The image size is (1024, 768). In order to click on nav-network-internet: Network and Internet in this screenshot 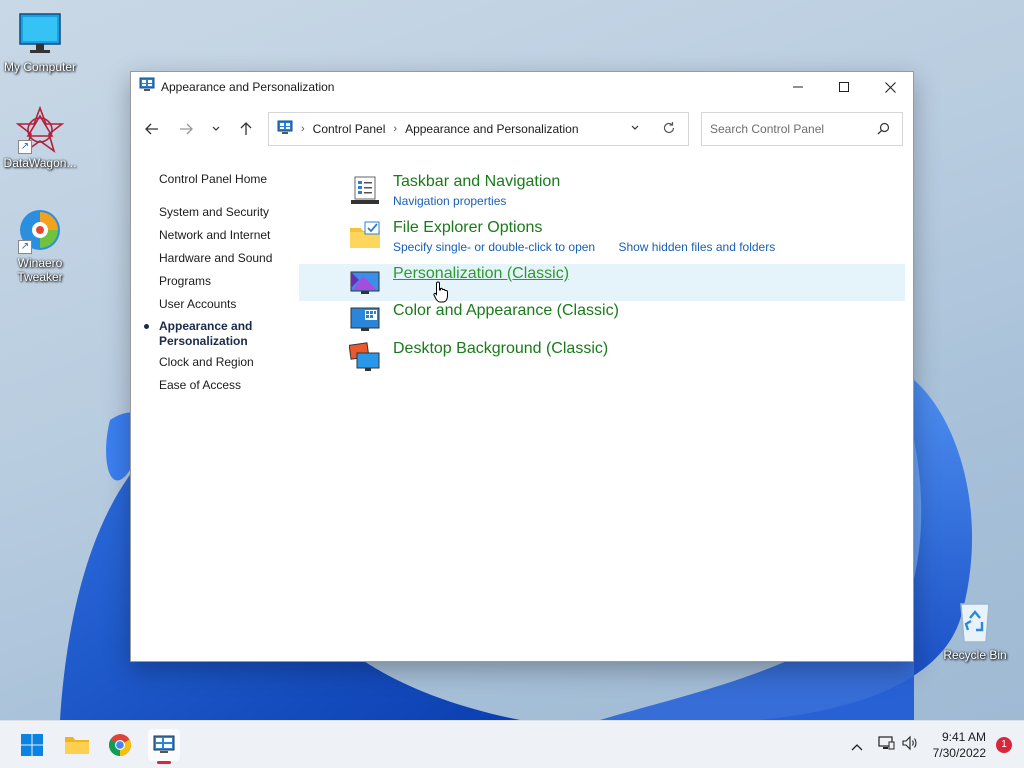, I will do `click(244, 238)`.